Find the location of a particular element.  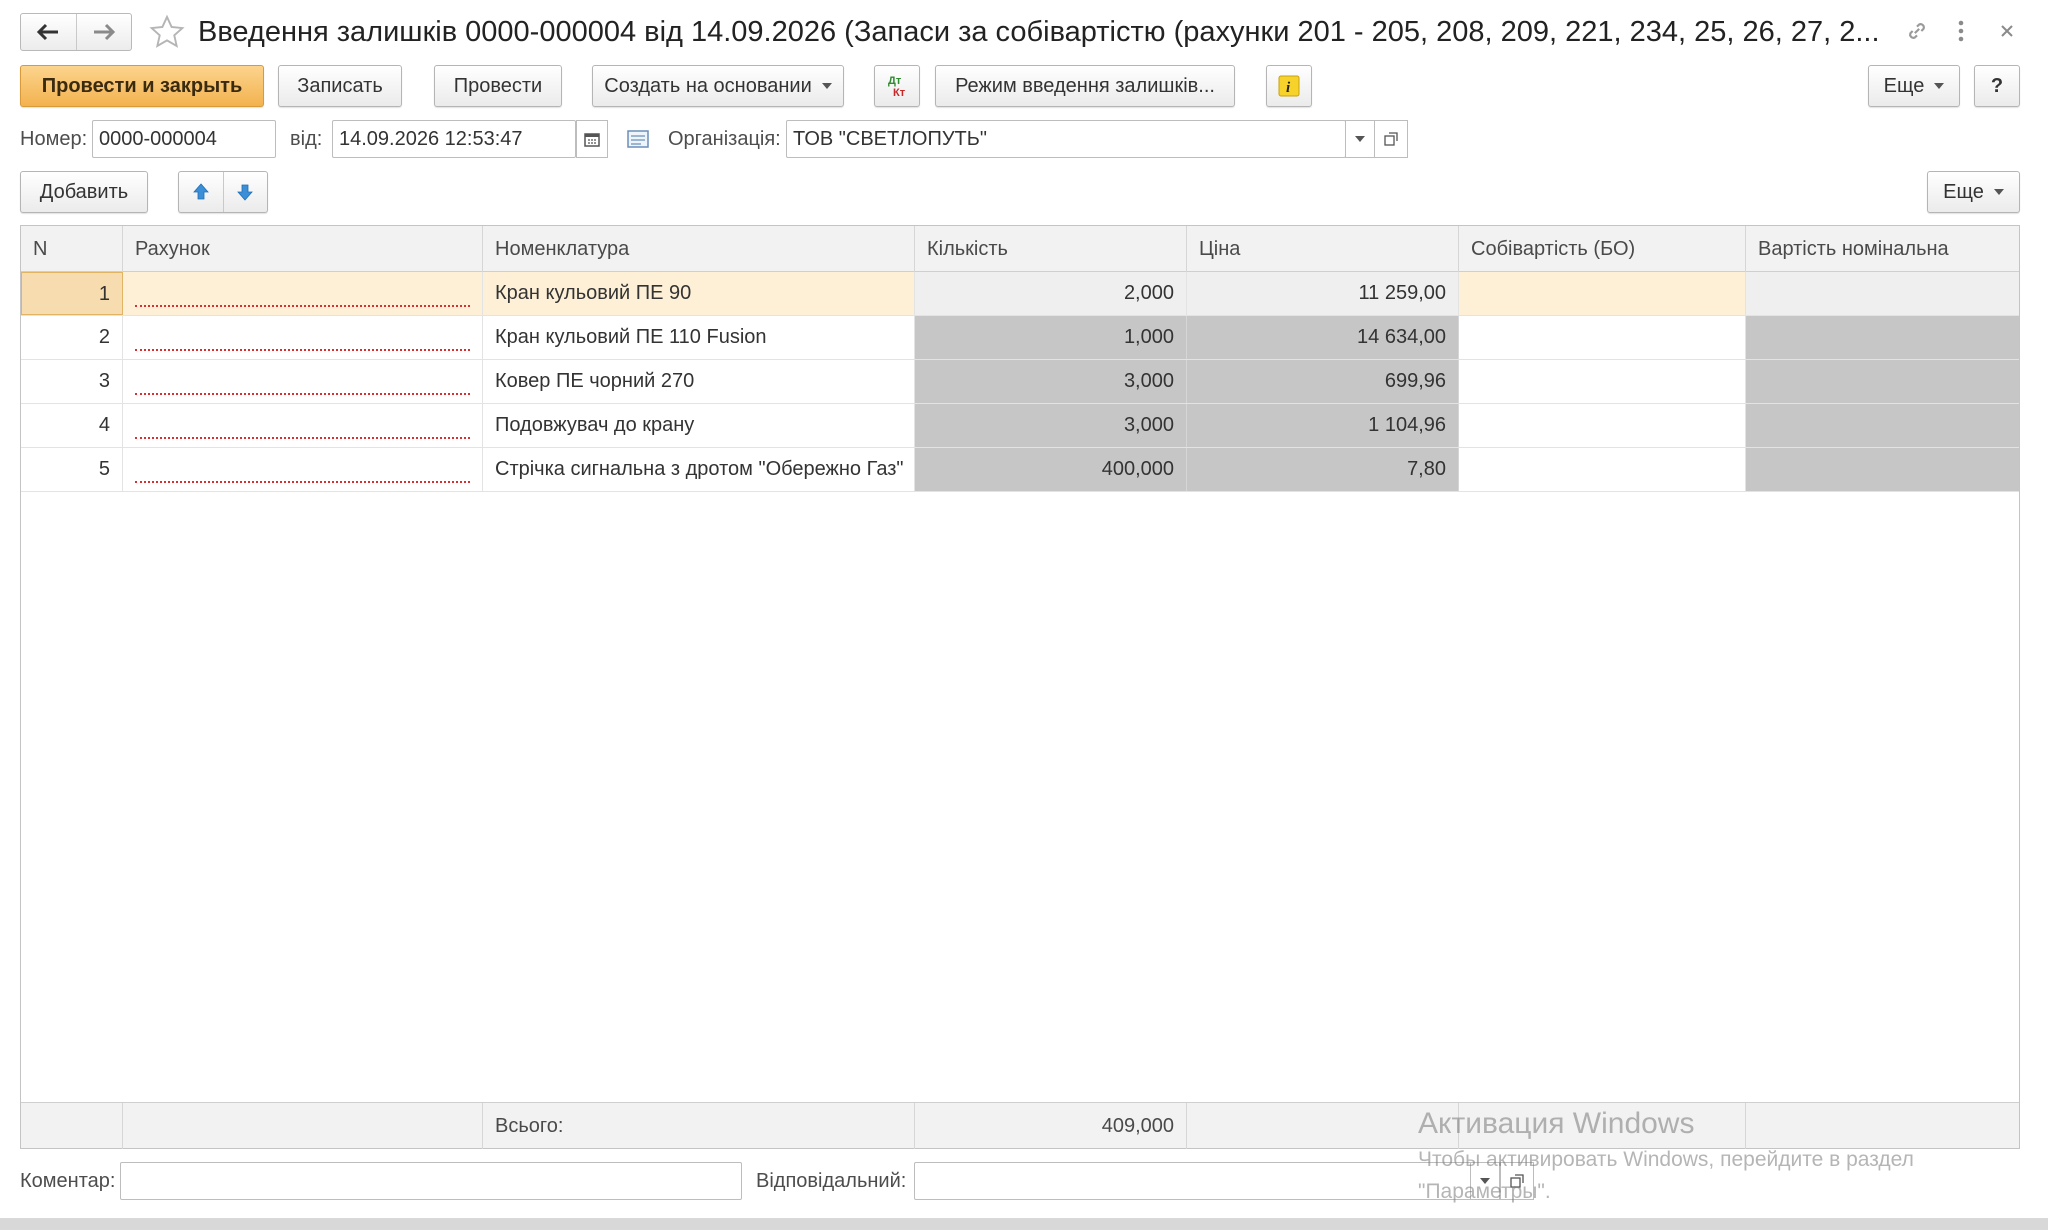

price-cell: 7,80 is located at coordinates (1323, 469).